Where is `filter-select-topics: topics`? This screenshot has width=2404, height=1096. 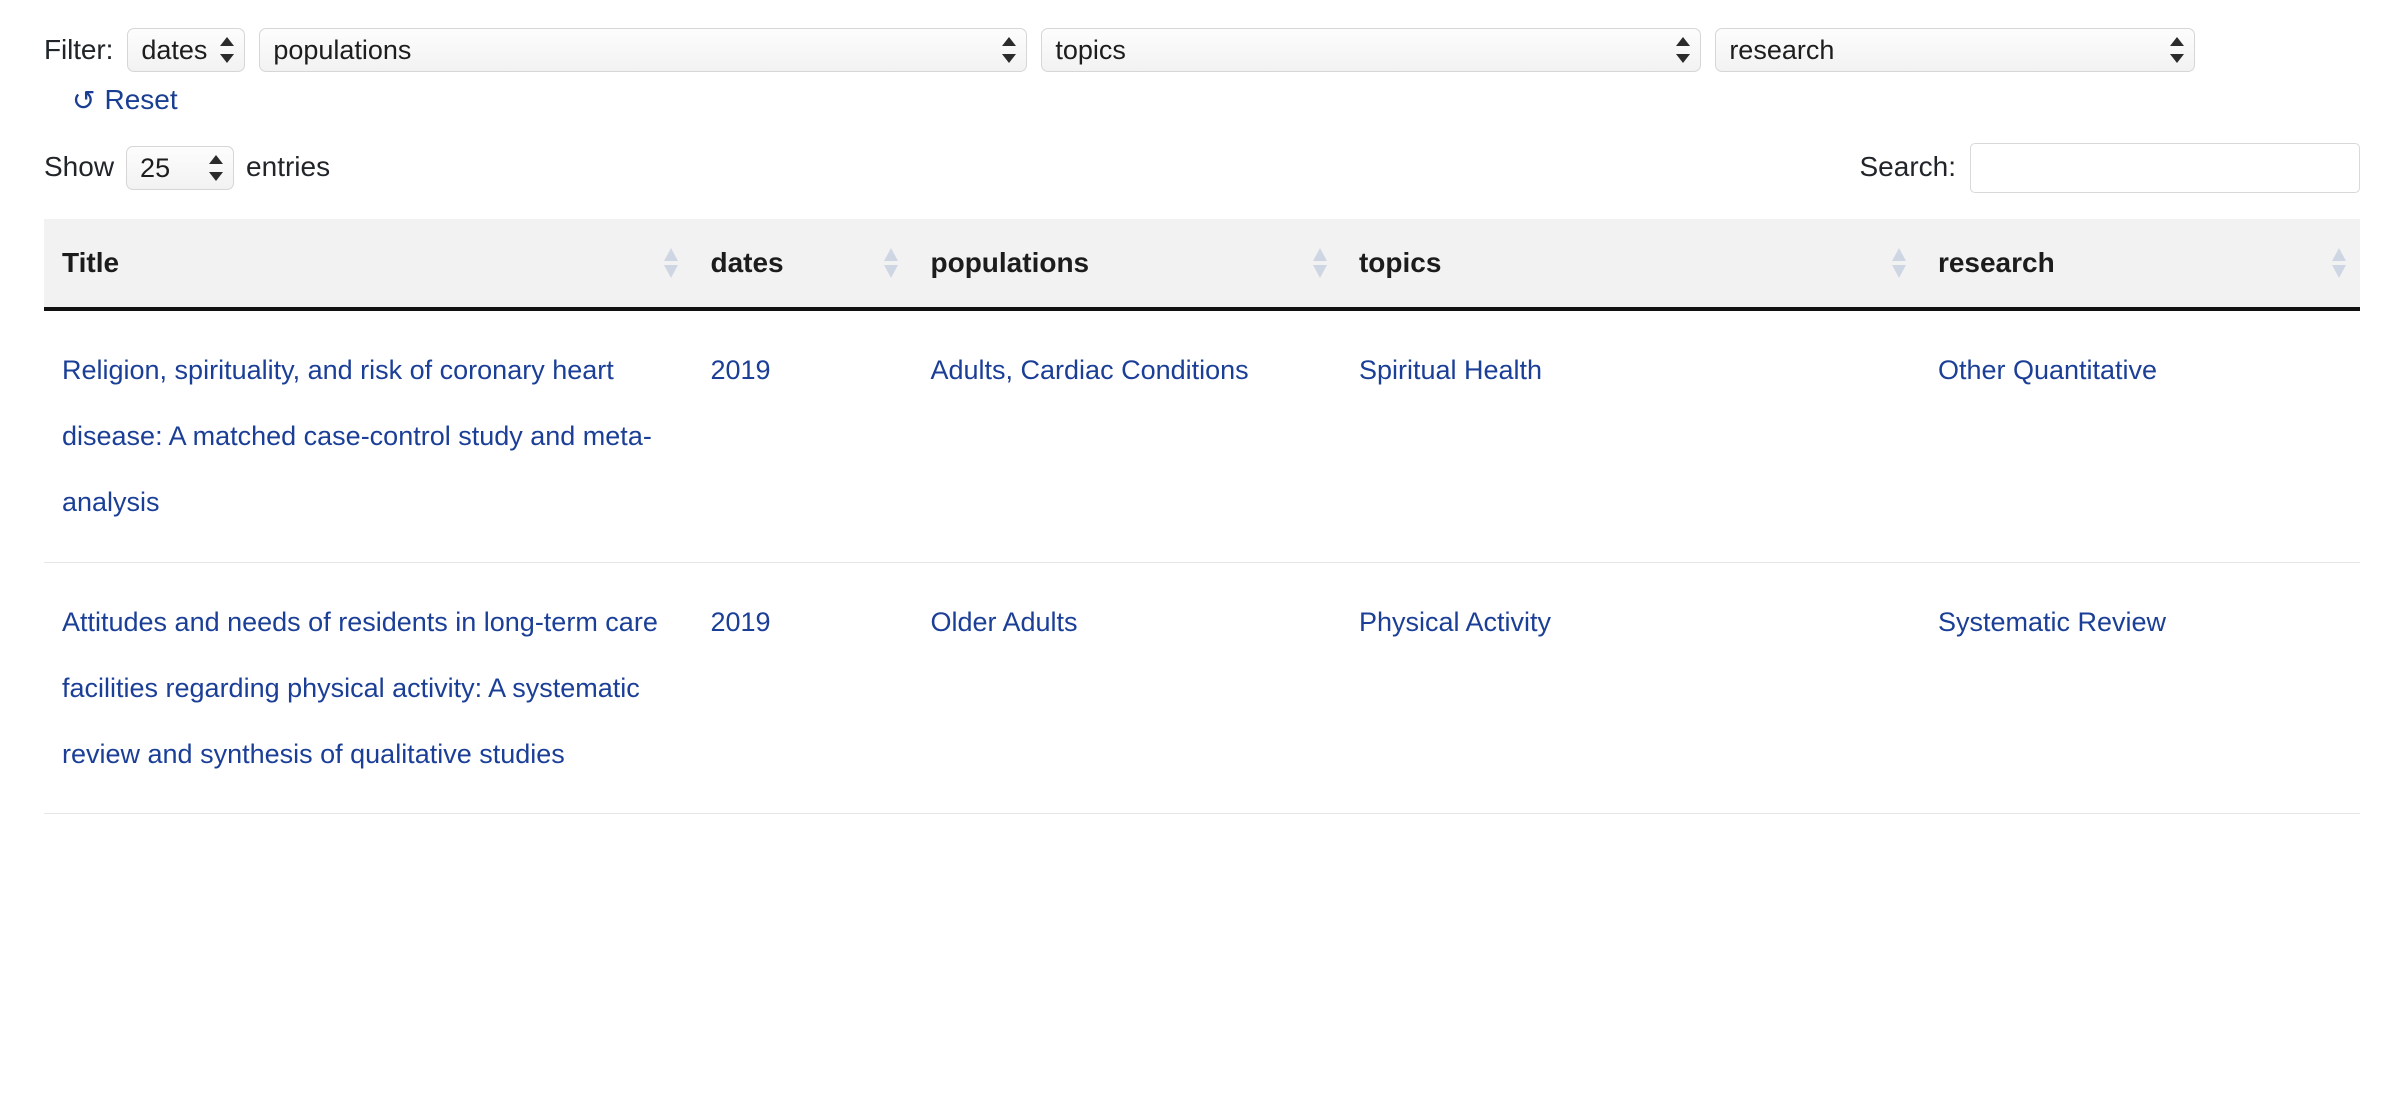 filter-select-topics: topics is located at coordinates (1371, 50).